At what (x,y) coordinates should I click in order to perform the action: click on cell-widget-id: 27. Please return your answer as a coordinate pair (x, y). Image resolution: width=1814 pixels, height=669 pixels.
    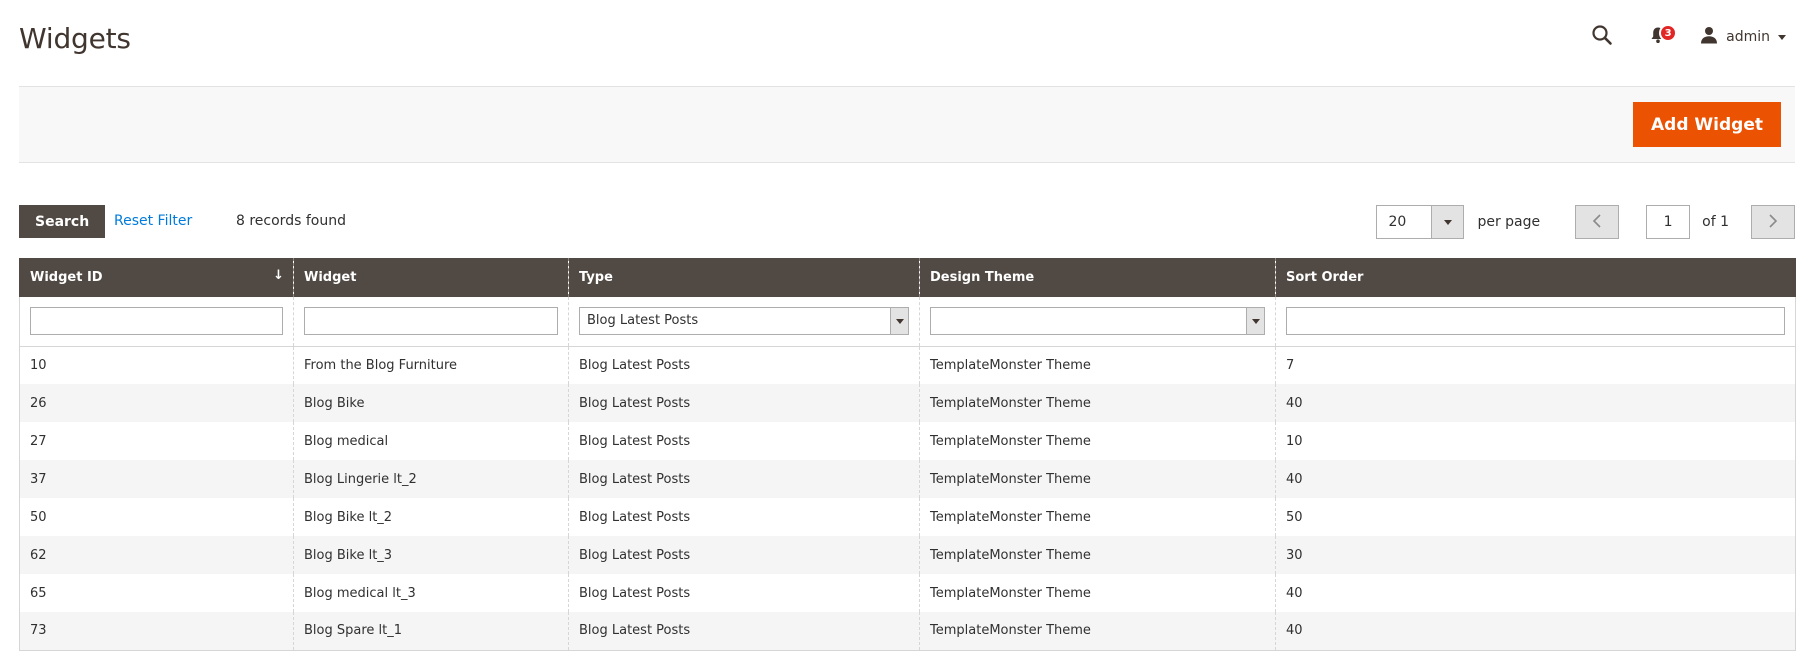
    Looking at the image, I should click on (156, 441).